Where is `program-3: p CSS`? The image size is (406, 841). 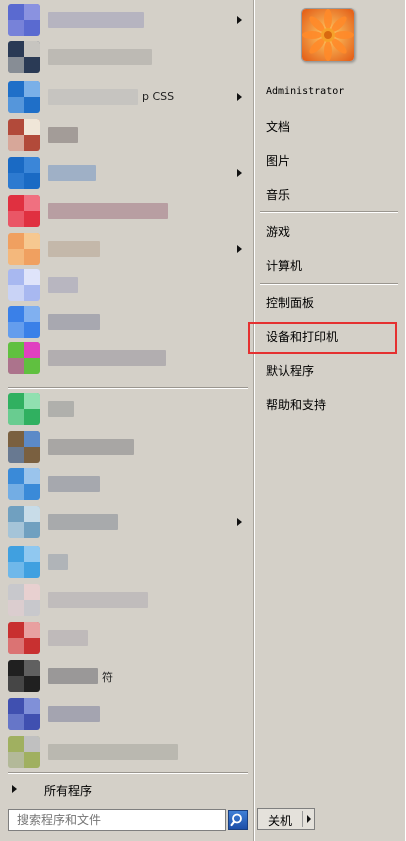
program-3: p CSS is located at coordinates (126, 98).